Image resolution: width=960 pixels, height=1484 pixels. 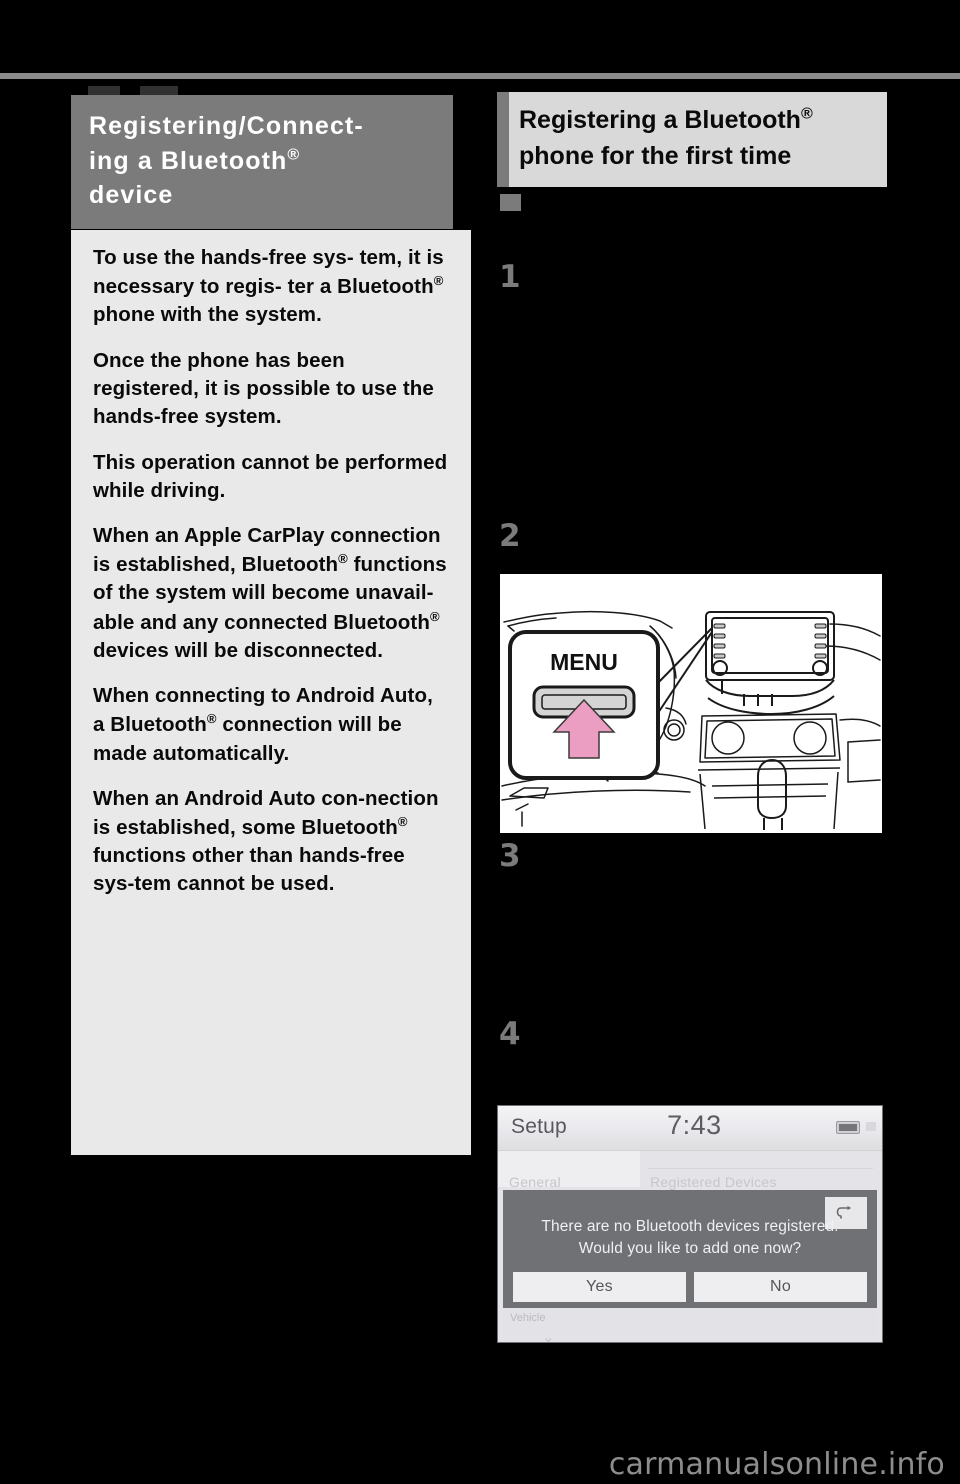 I want to click on site-watermark: carmanualsonline.info, so click(x=776, y=1464).